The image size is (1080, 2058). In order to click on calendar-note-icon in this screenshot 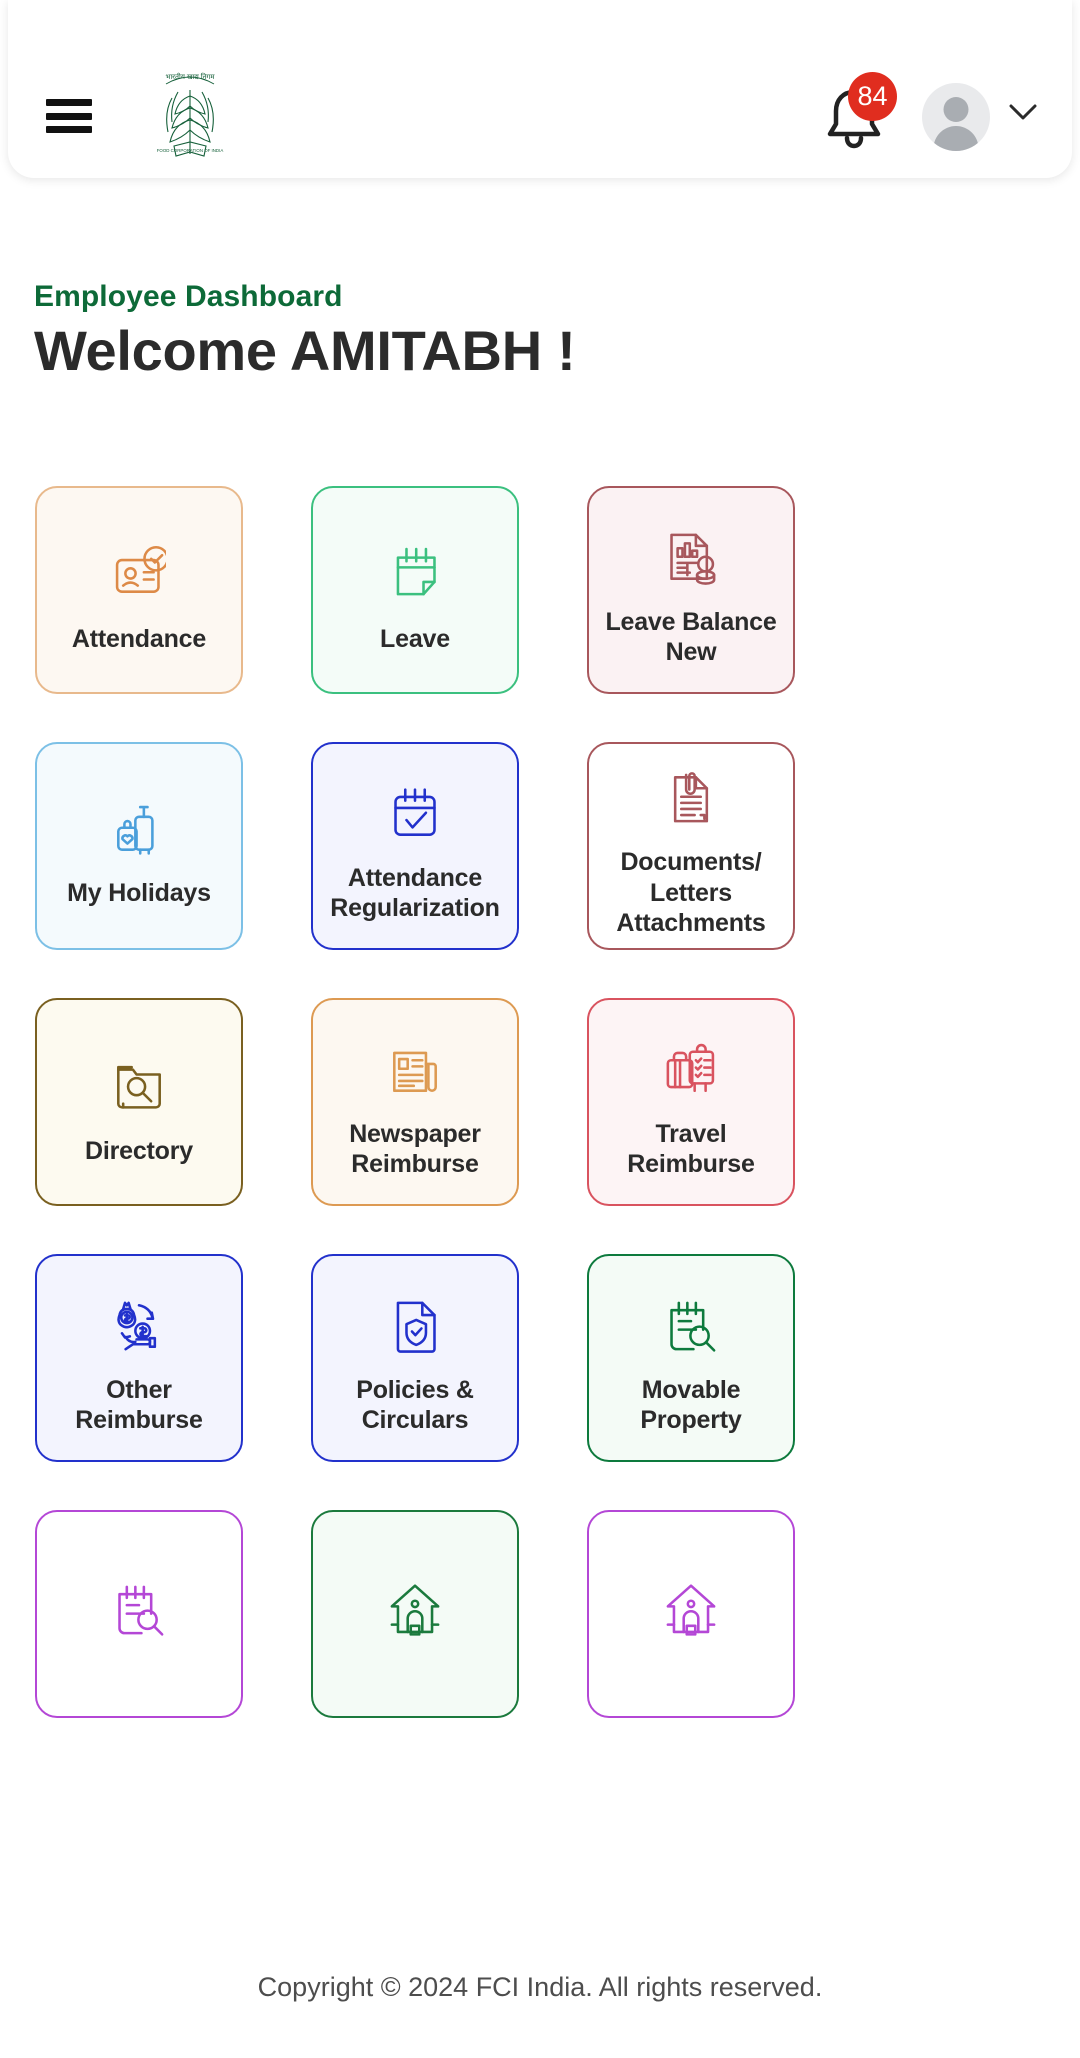, I will do `click(415, 571)`.